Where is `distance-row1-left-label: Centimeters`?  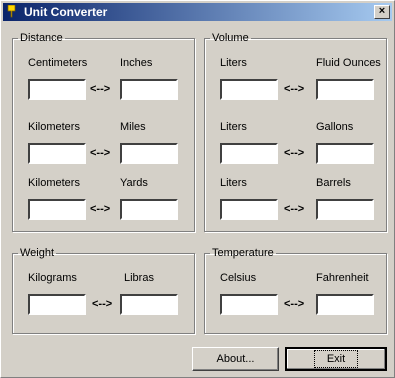
distance-row1-left-label: Centimeters is located at coordinates (58, 63).